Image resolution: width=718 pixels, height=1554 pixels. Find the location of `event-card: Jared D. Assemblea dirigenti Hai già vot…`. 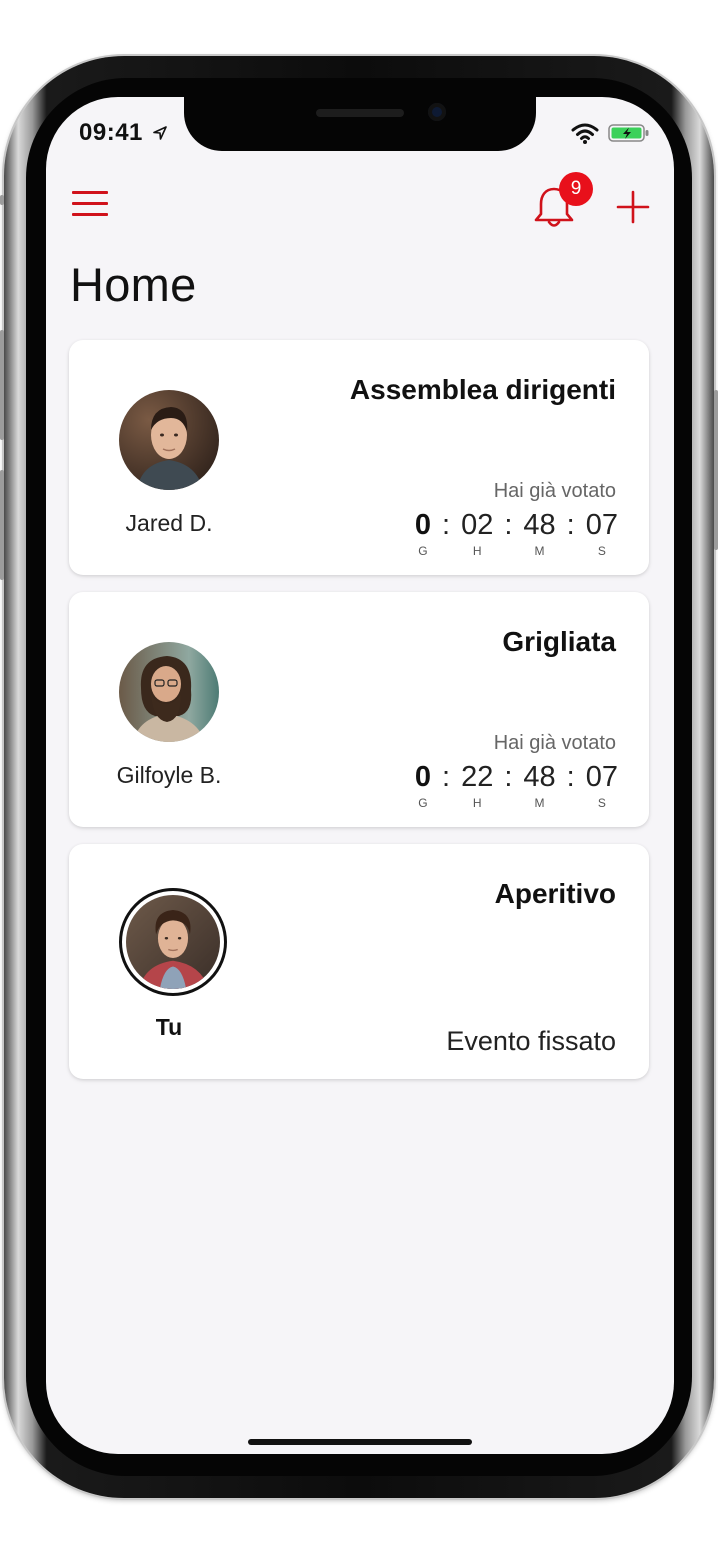

event-card: Jared D. Assemblea dirigenti Hai già vot… is located at coordinates (359, 457).